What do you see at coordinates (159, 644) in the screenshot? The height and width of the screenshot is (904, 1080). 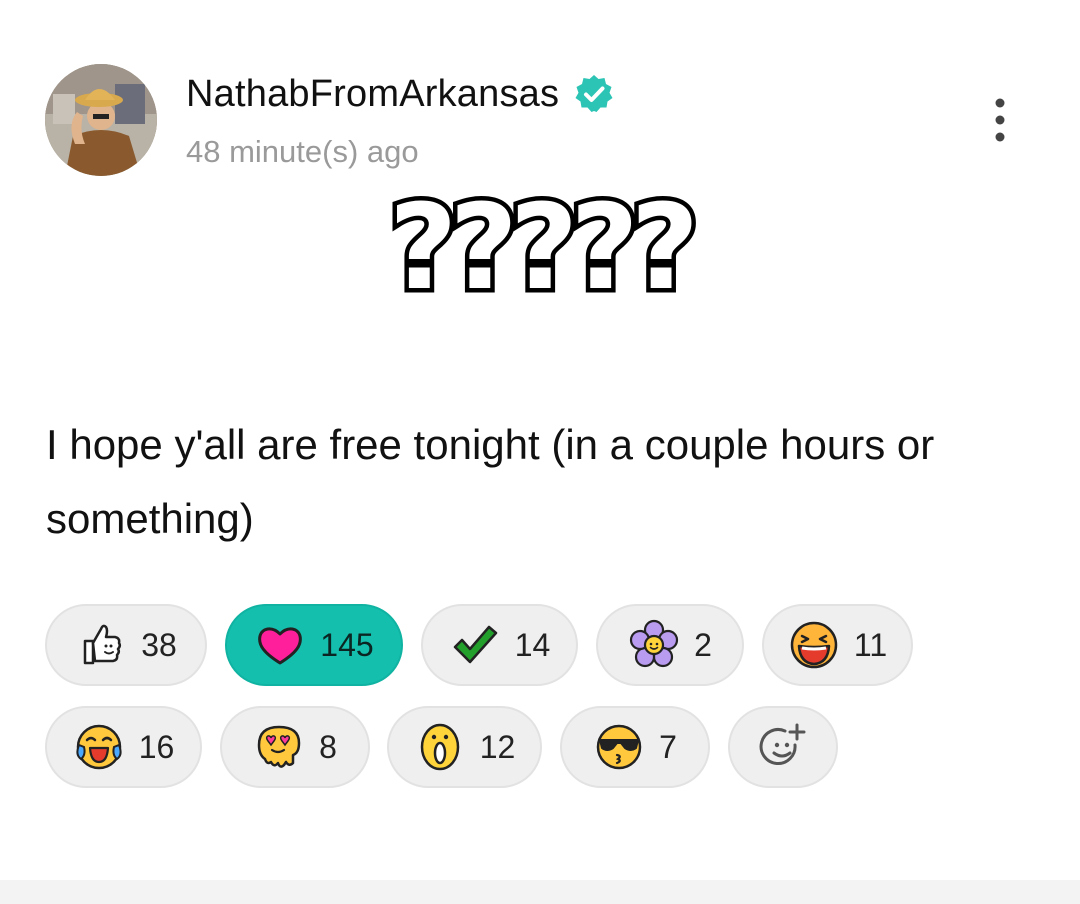 I see `reaction-count: 38` at bounding box center [159, 644].